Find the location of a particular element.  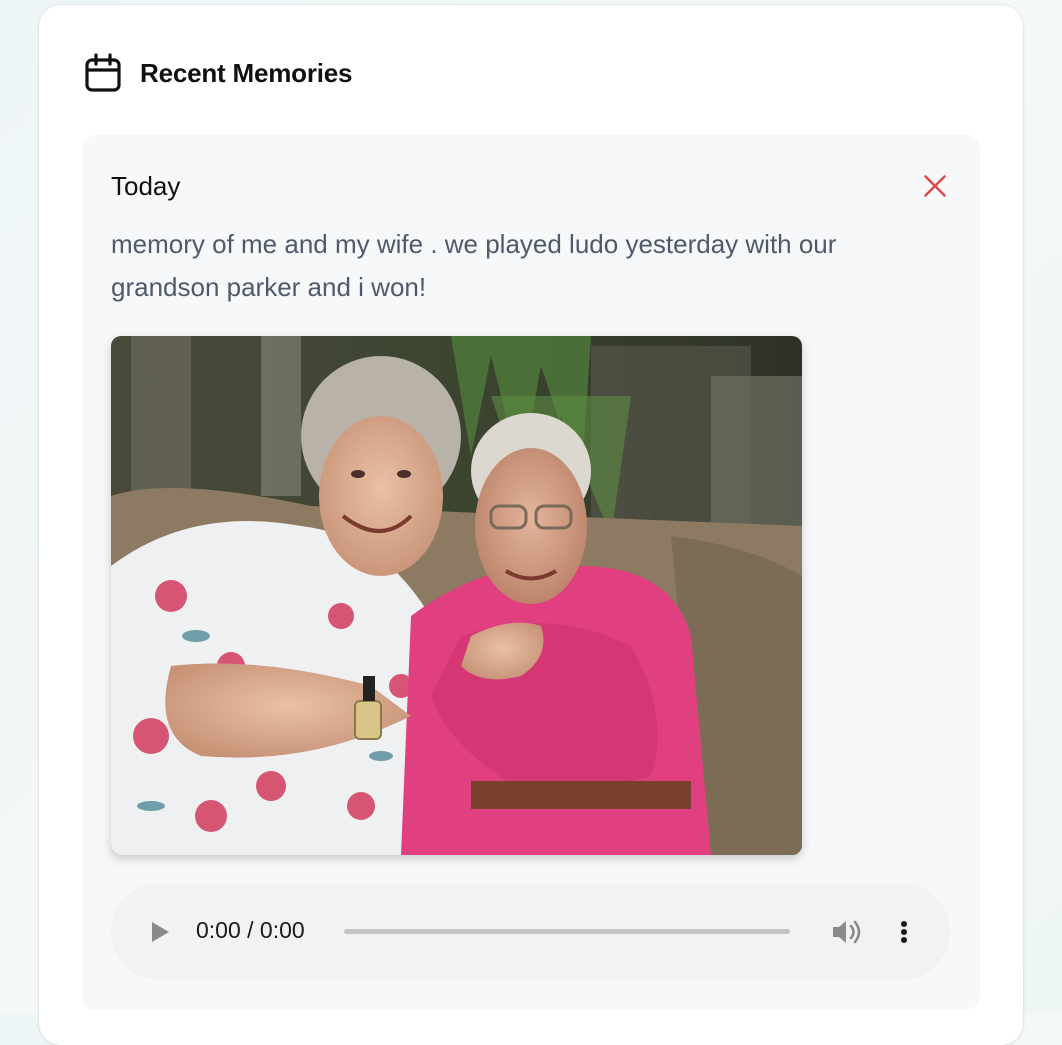

audio-time: 0:00 / 0:00 is located at coordinates (250, 930).